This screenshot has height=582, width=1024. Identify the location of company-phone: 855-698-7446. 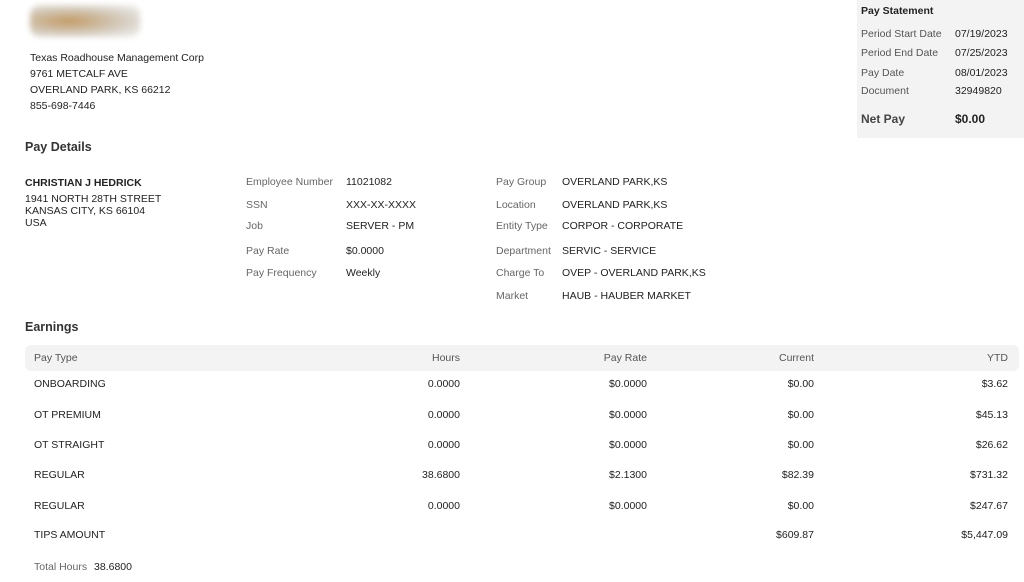
(63, 106).